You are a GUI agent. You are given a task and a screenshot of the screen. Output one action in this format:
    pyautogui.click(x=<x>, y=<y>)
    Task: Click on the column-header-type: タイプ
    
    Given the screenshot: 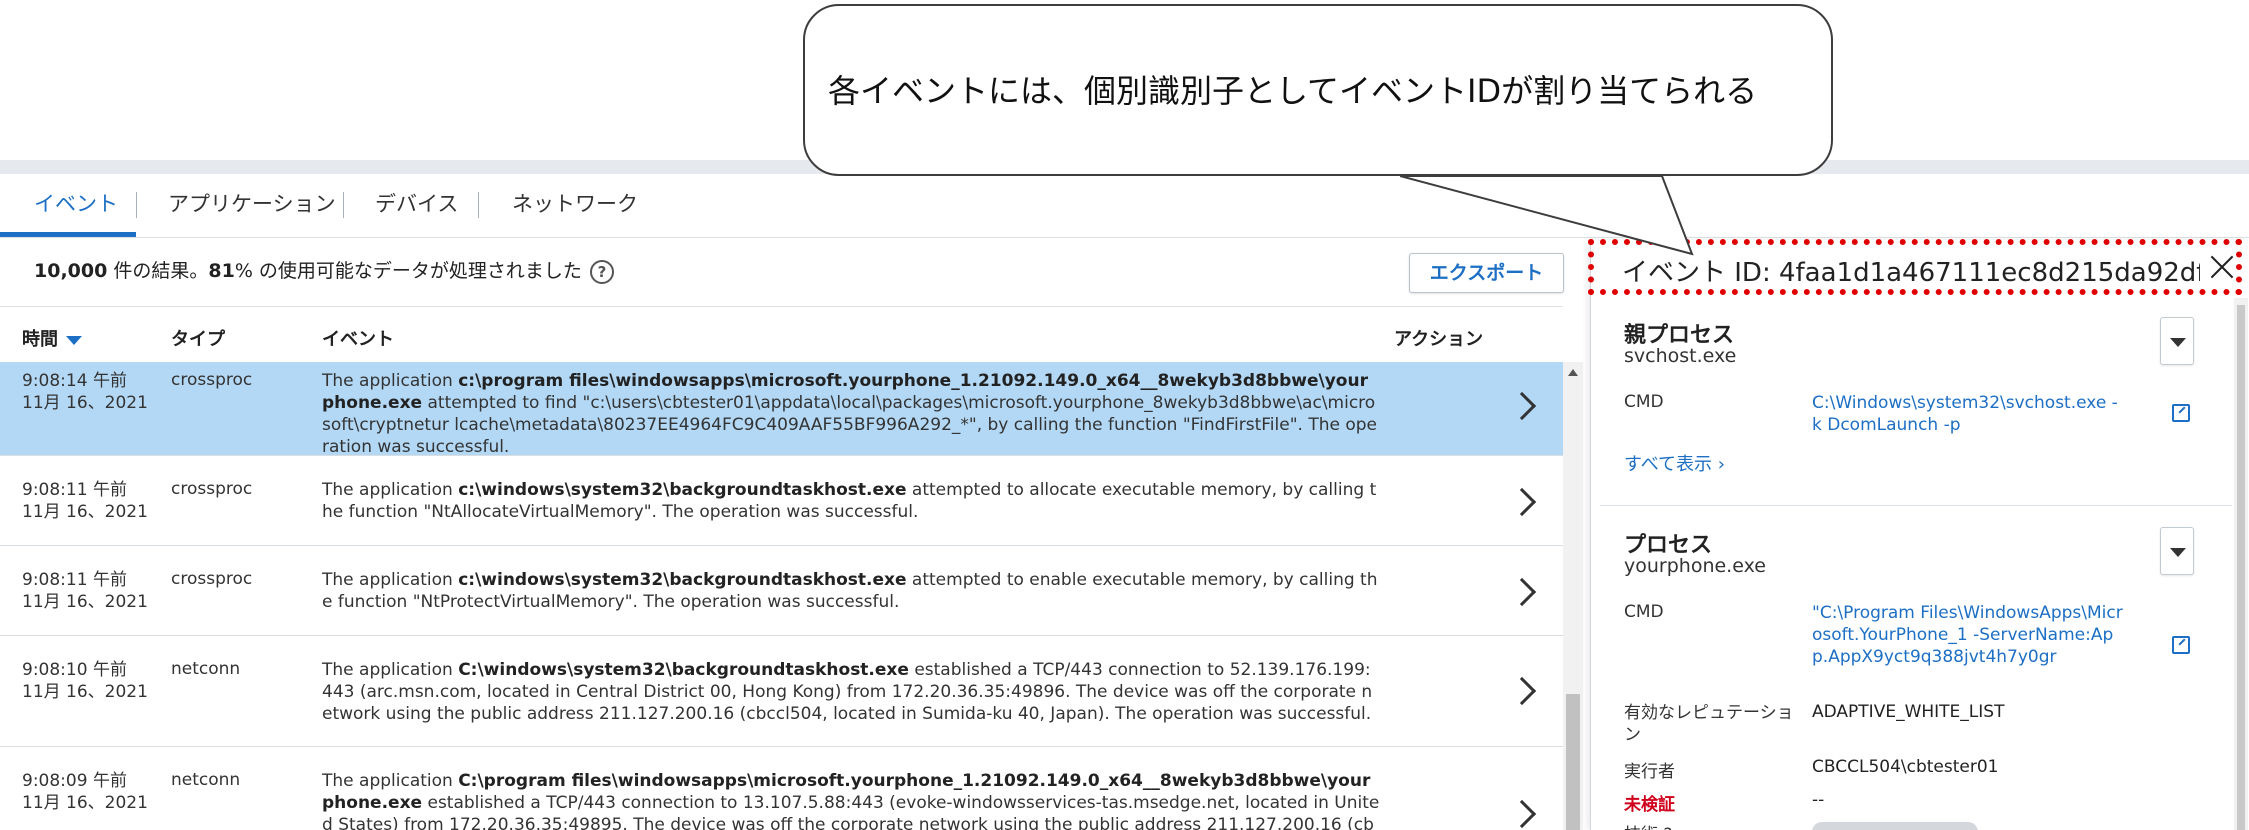 What is the action you would take?
    pyautogui.click(x=198, y=338)
    